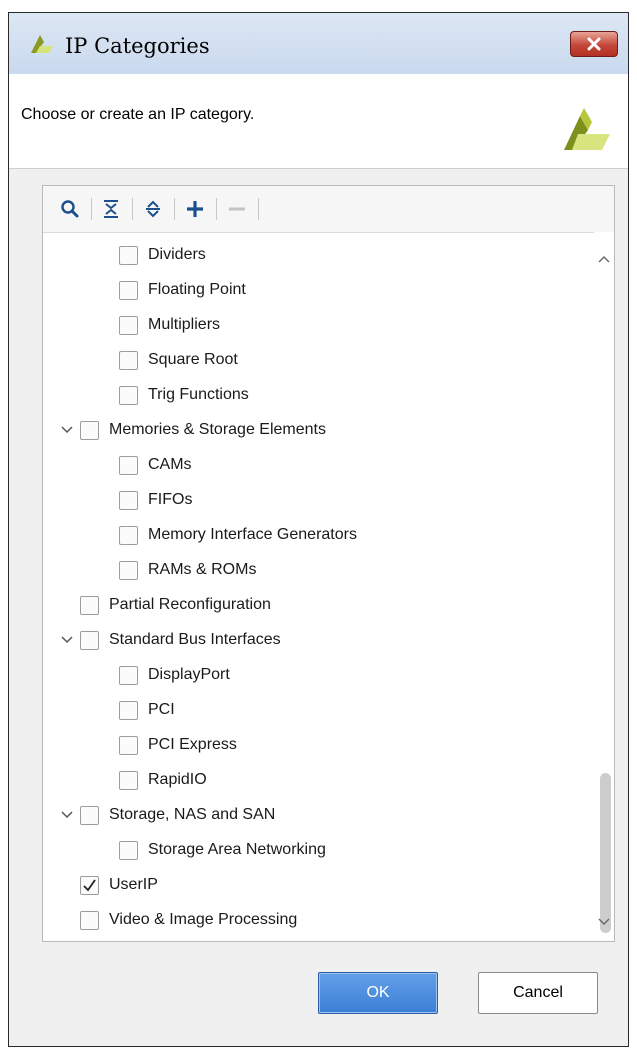 The height and width of the screenshot is (1051, 637). What do you see at coordinates (177, 254) in the screenshot?
I see `tree-item-label: Dividers` at bounding box center [177, 254].